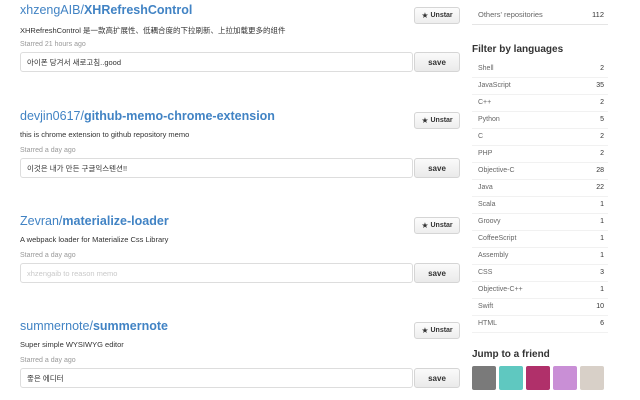 The image size is (640, 400). What do you see at coordinates (540, 137) in the screenshot?
I see `language-filter-item: C2` at bounding box center [540, 137].